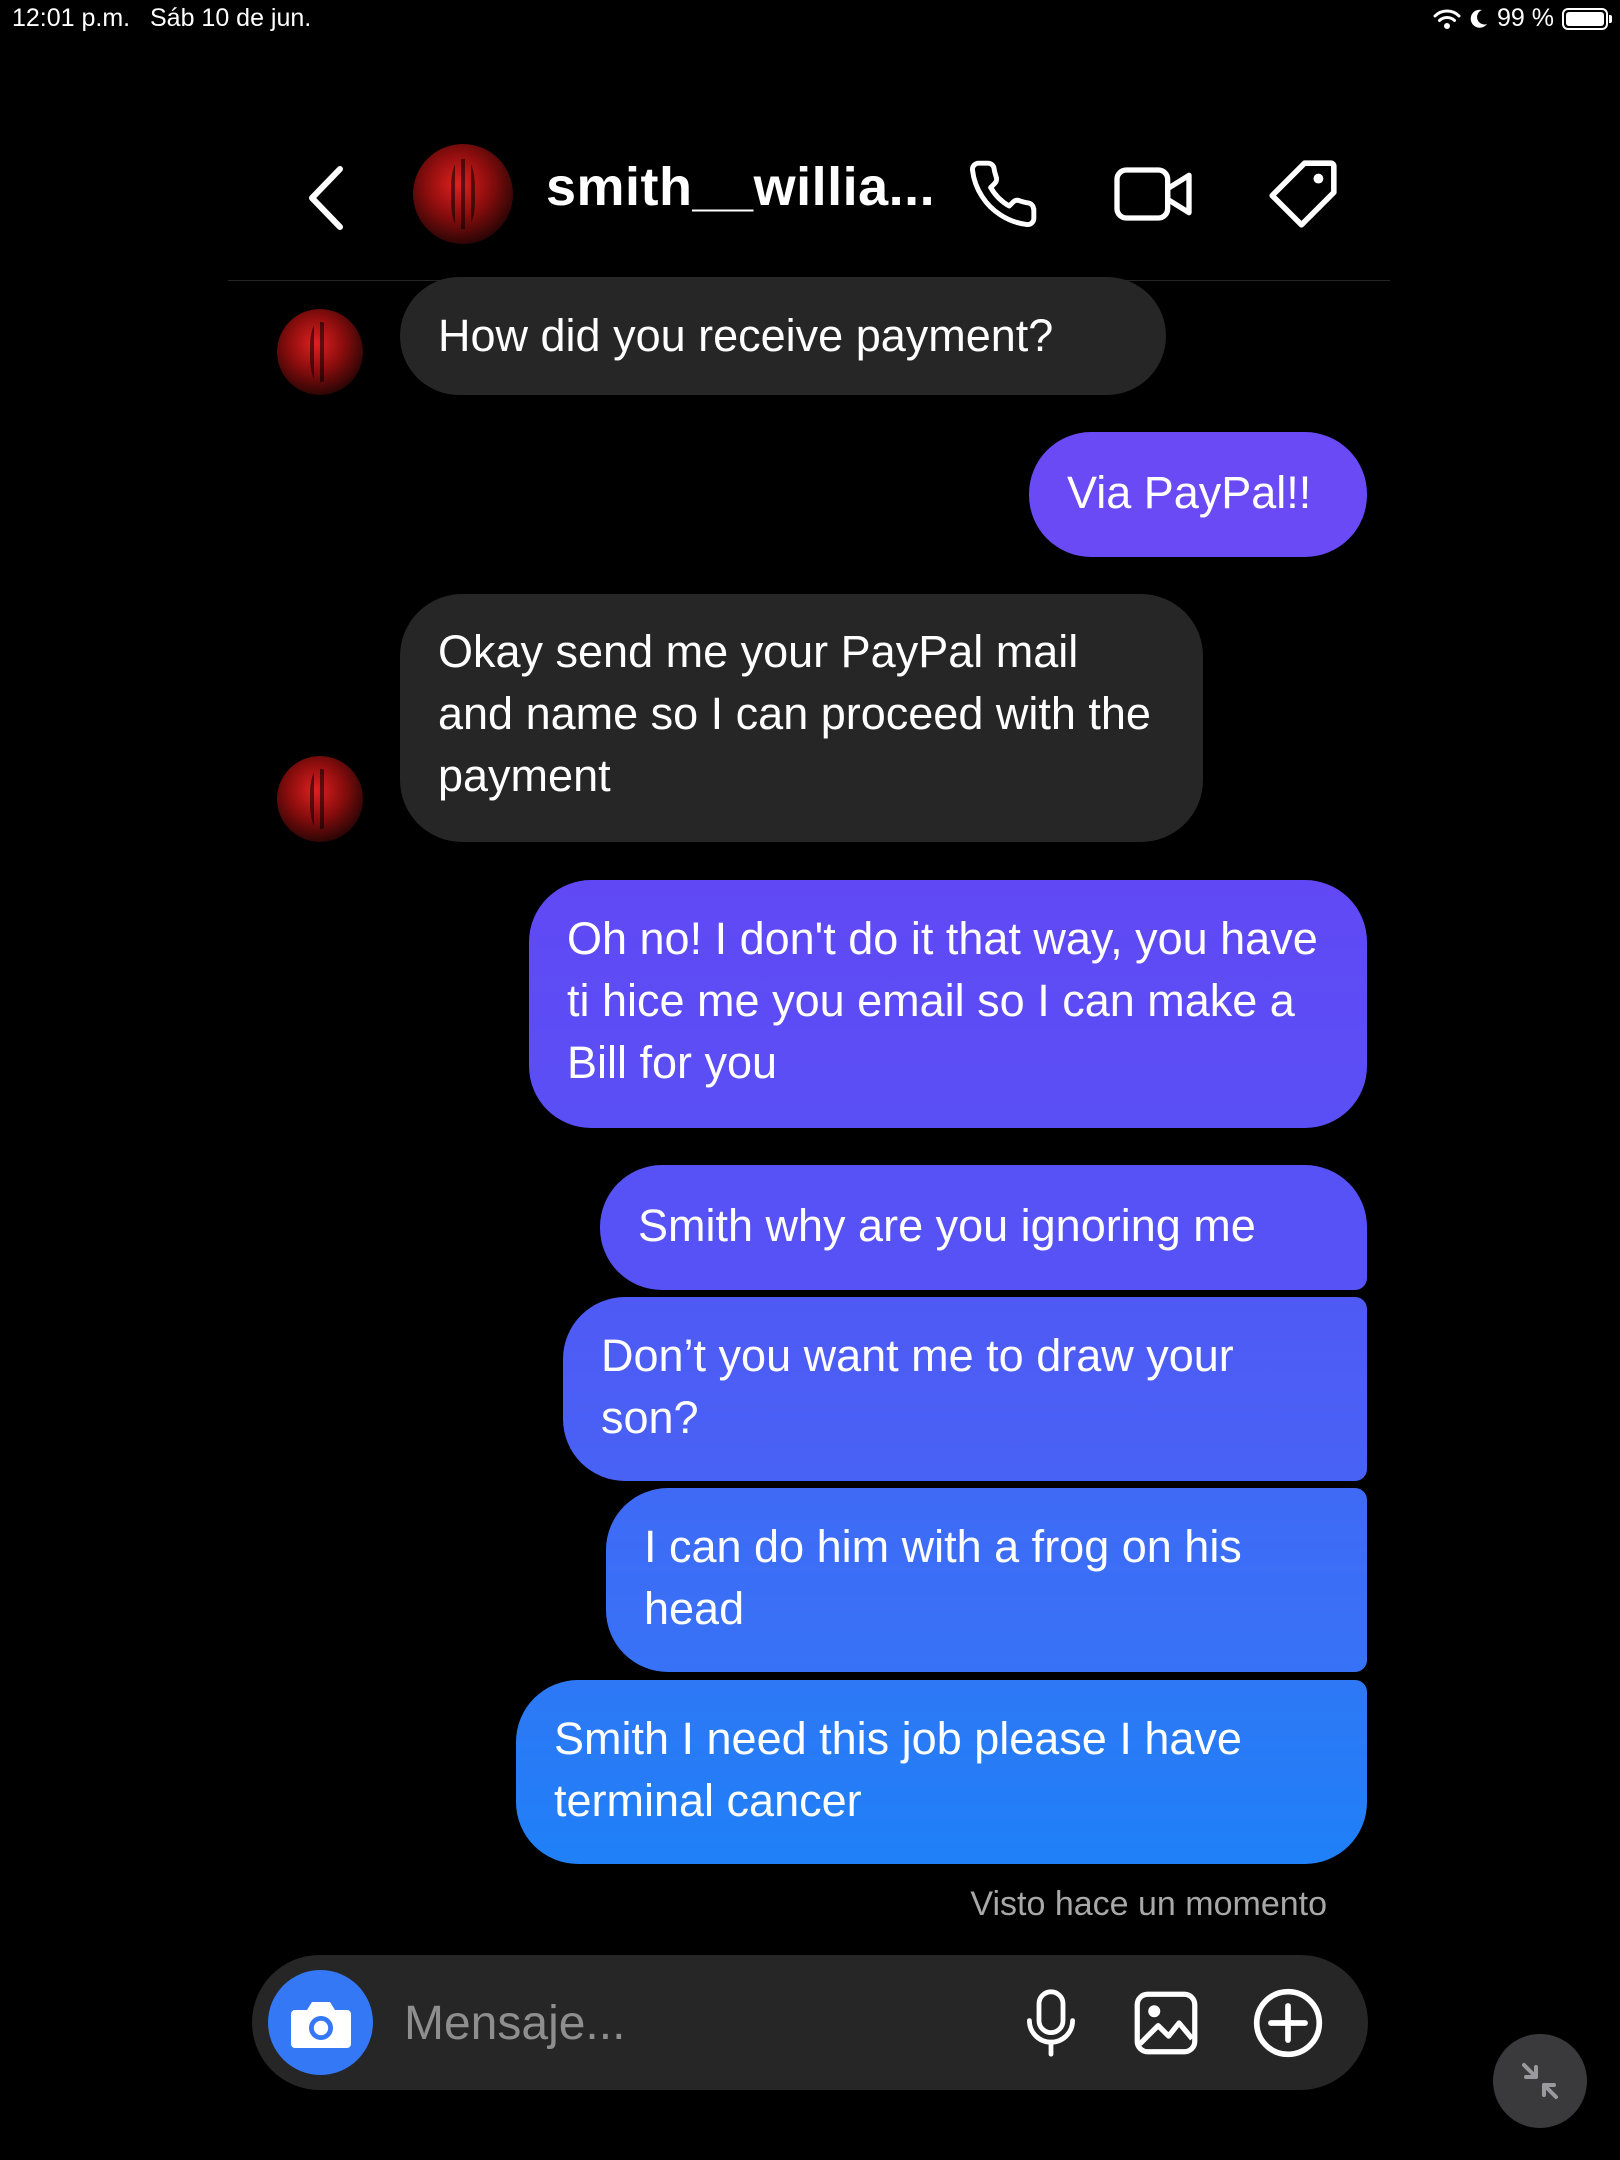 This screenshot has height=2160, width=1620. I want to click on gallery-button, so click(1166, 2023).